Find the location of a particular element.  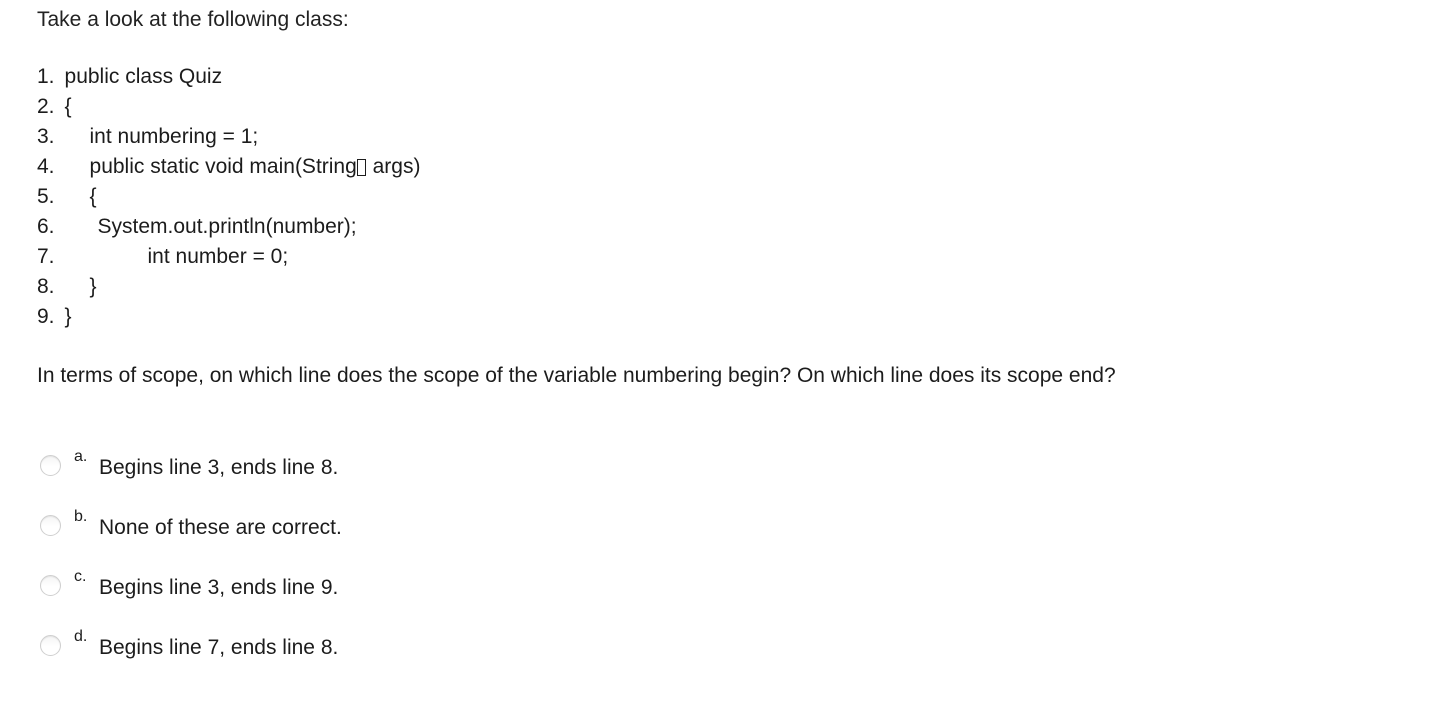

code-line: 9.} is located at coordinates (228, 317).